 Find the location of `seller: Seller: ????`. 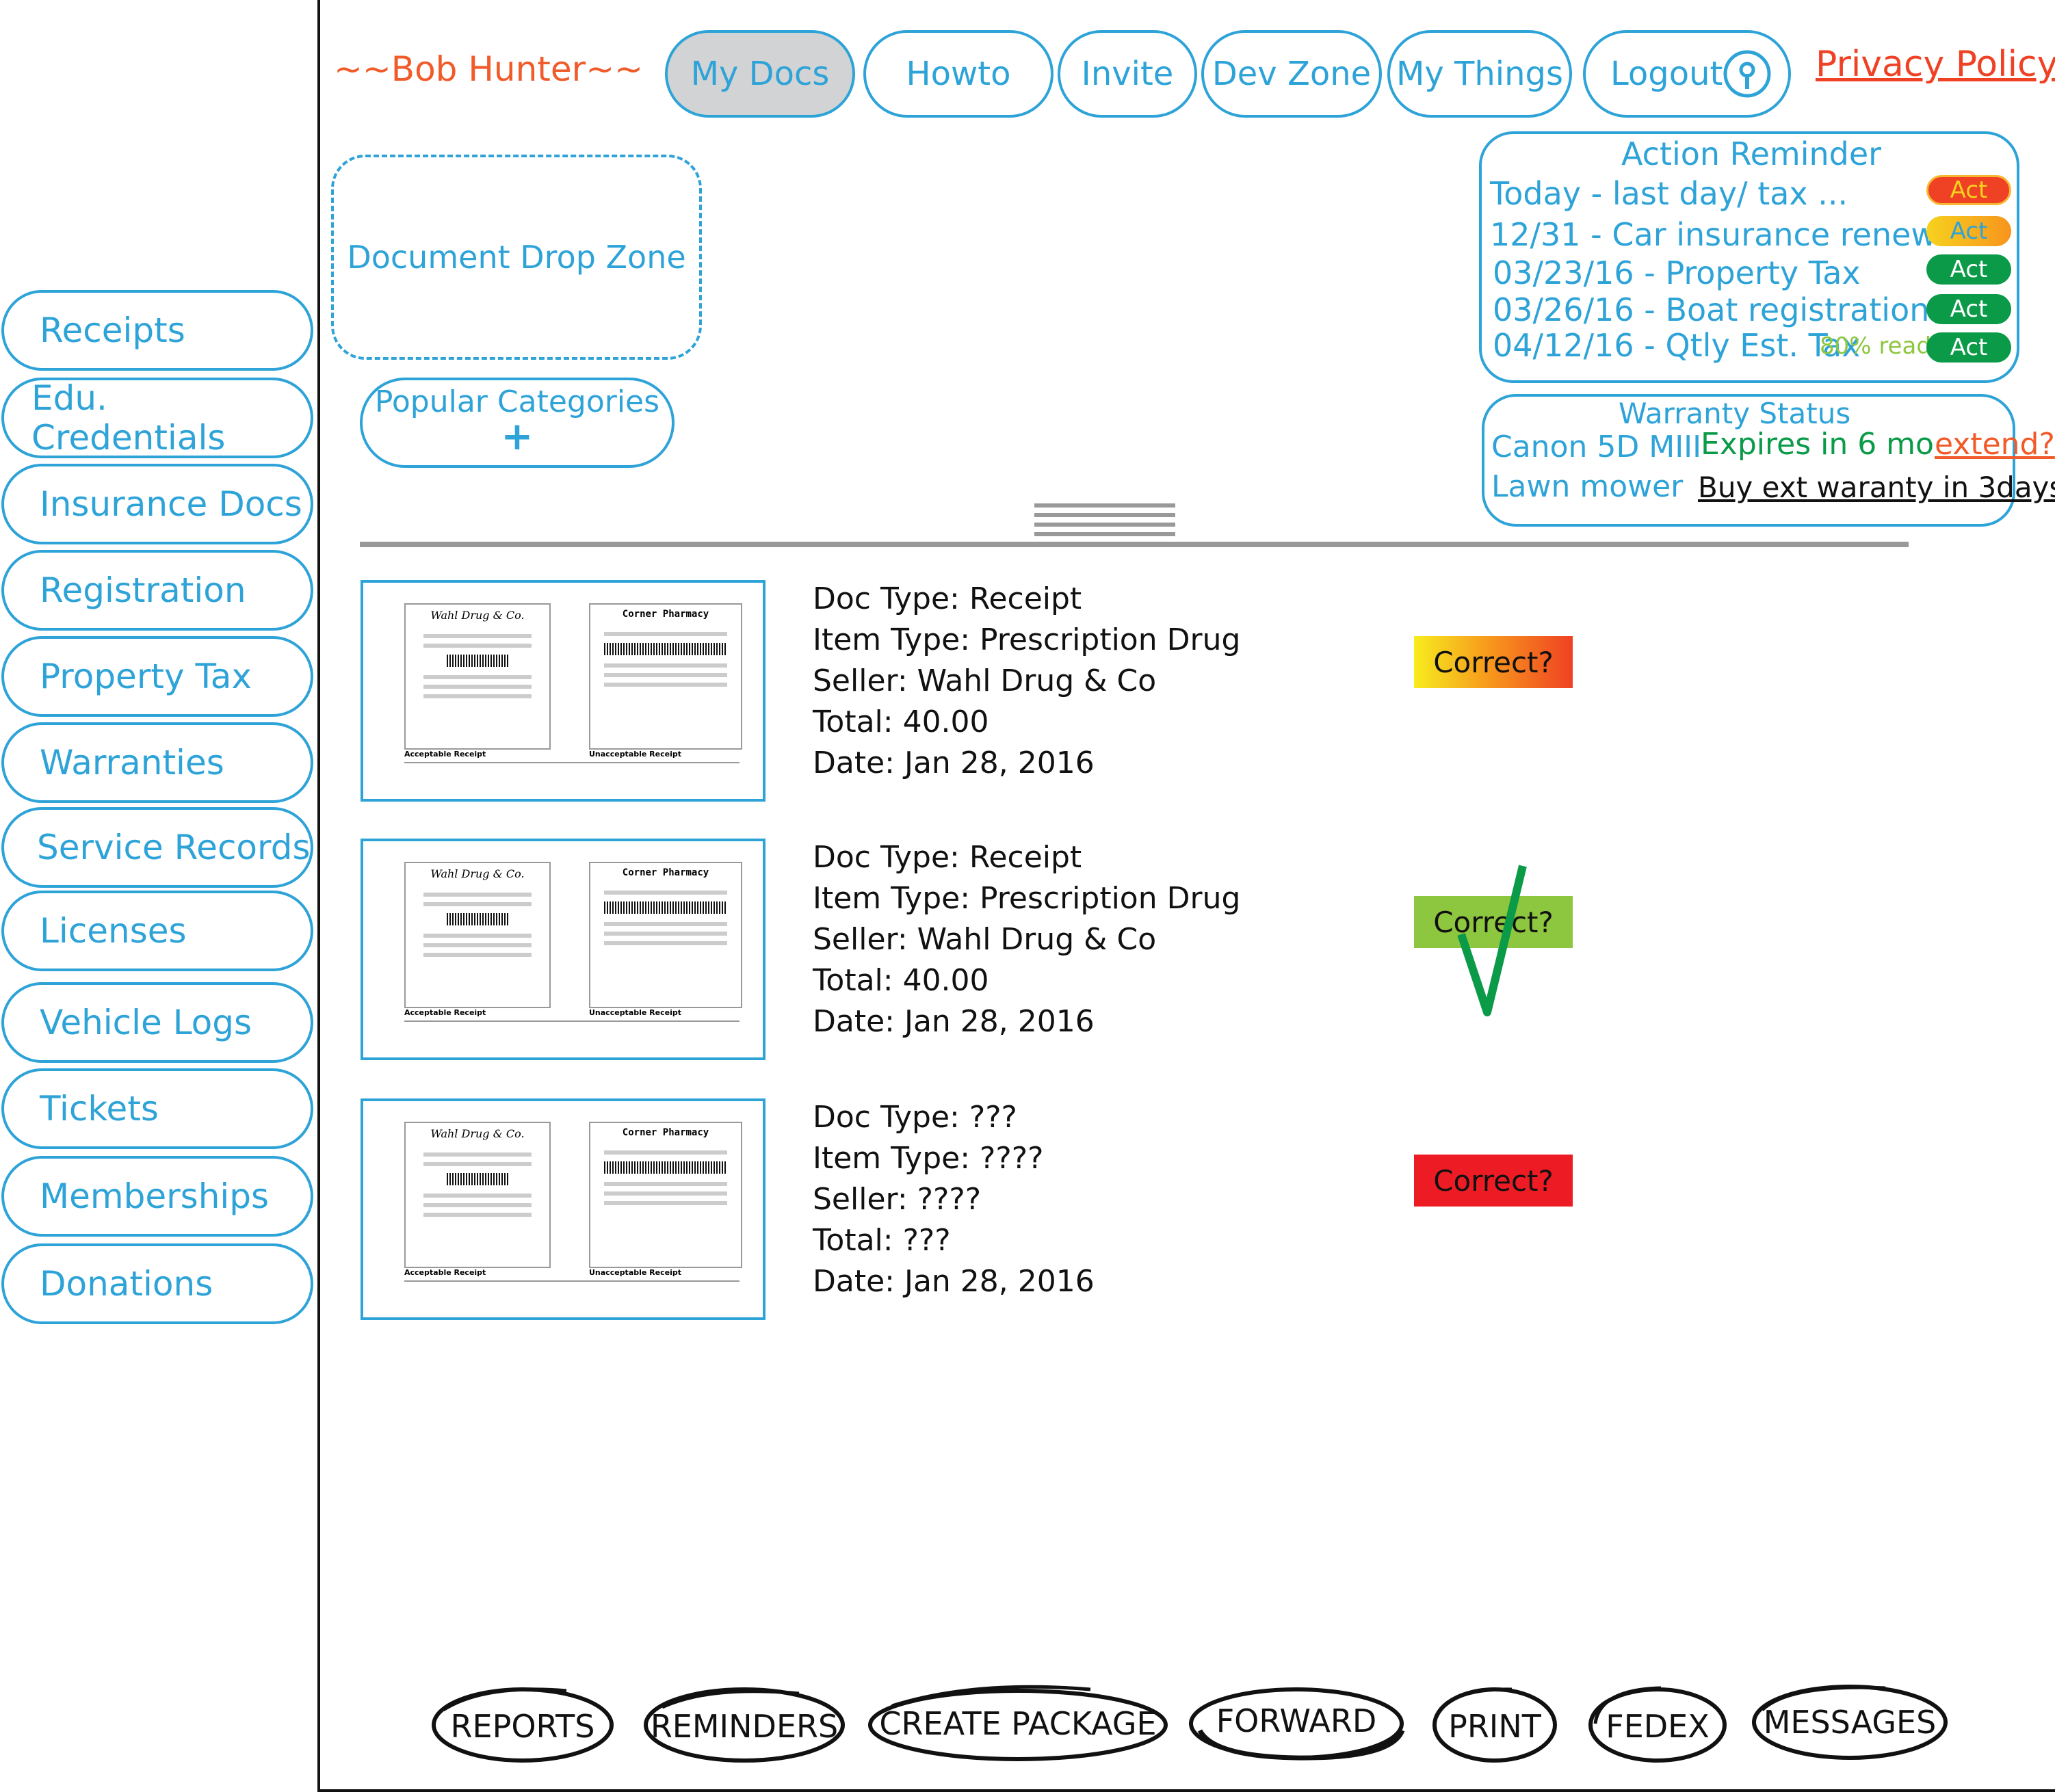

seller: Seller: ???? is located at coordinates (897, 1199).